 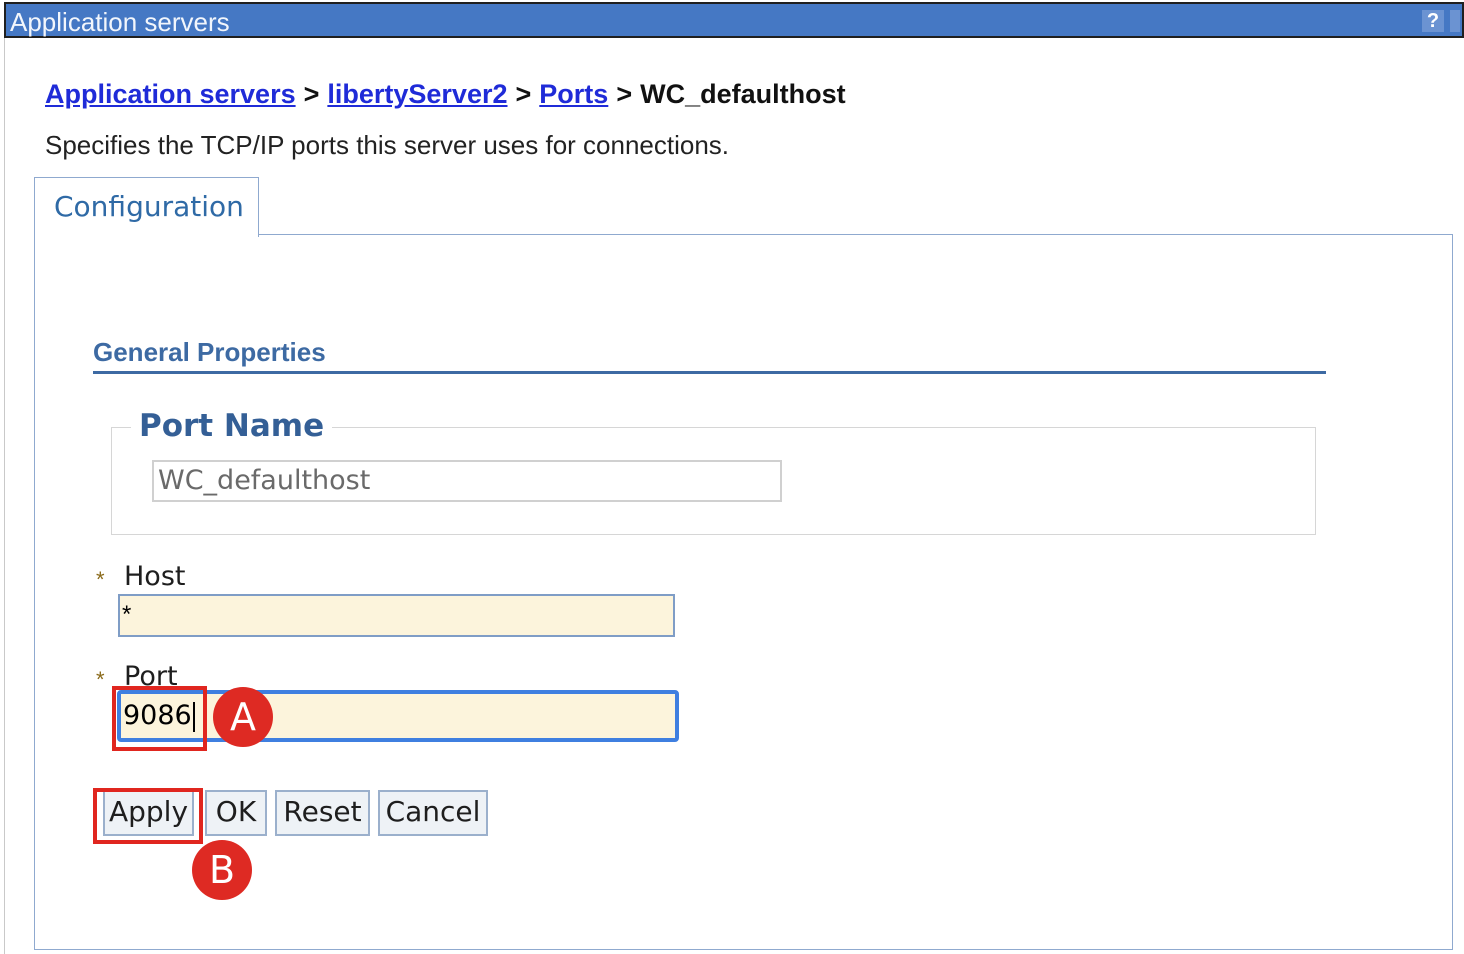 What do you see at coordinates (159, 718) in the screenshot?
I see `annotation-a-highlight` at bounding box center [159, 718].